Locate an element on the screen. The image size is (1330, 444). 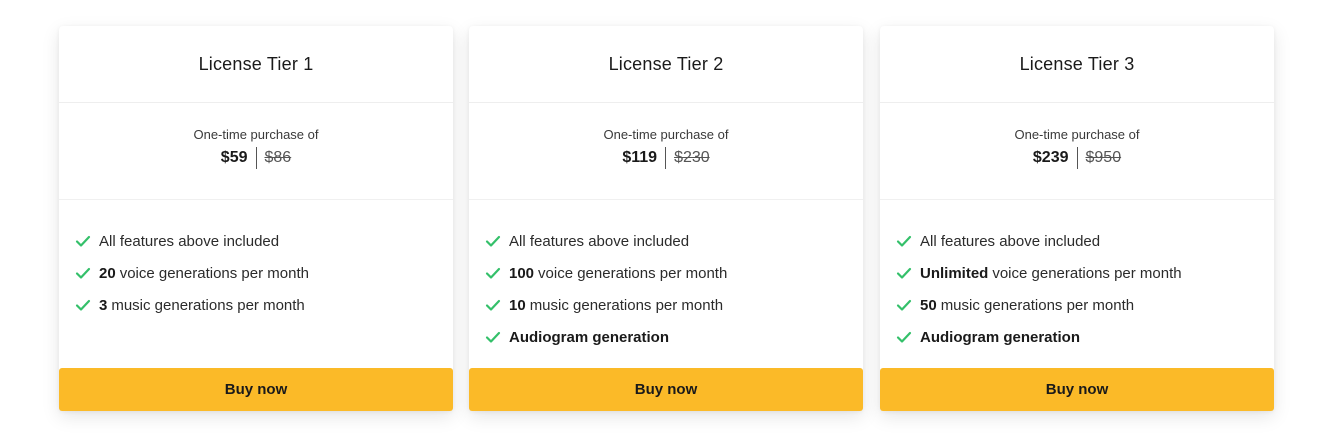
feature-highlight: 50 is located at coordinates (928, 305).